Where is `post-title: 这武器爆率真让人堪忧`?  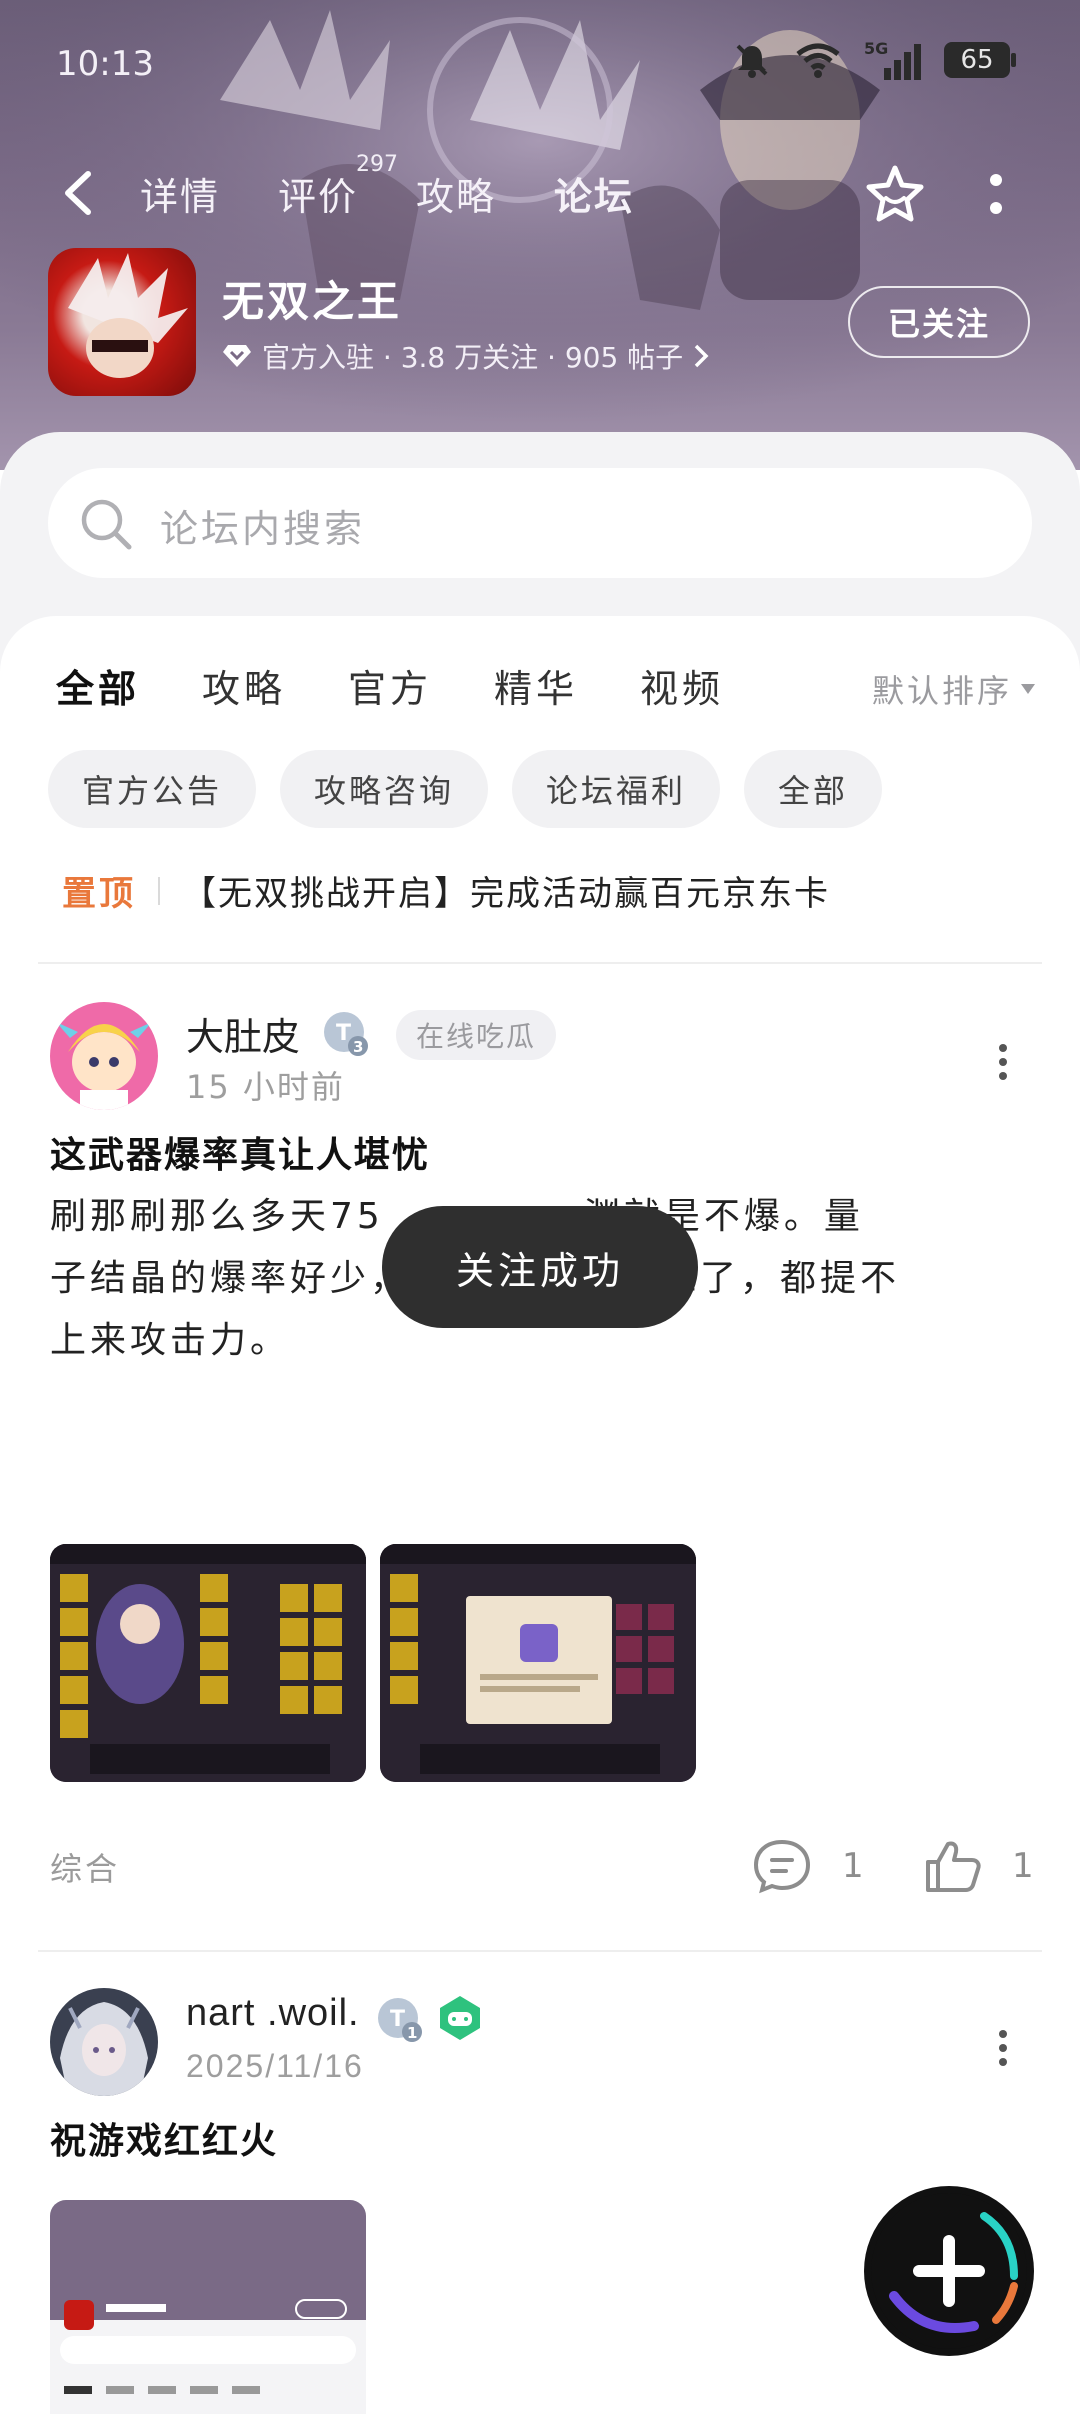 post-title: 这武器爆率真让人堪忧 is located at coordinates (240, 1152).